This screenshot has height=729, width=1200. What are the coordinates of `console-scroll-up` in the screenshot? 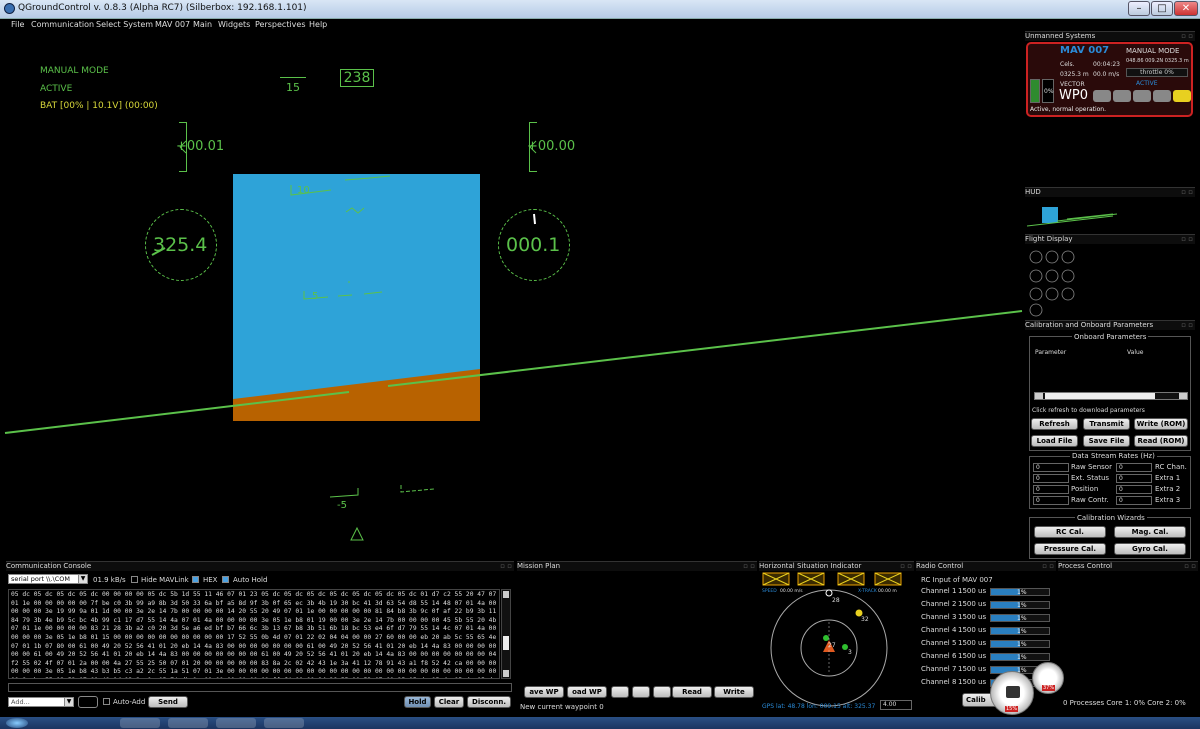 It's located at (506, 594).